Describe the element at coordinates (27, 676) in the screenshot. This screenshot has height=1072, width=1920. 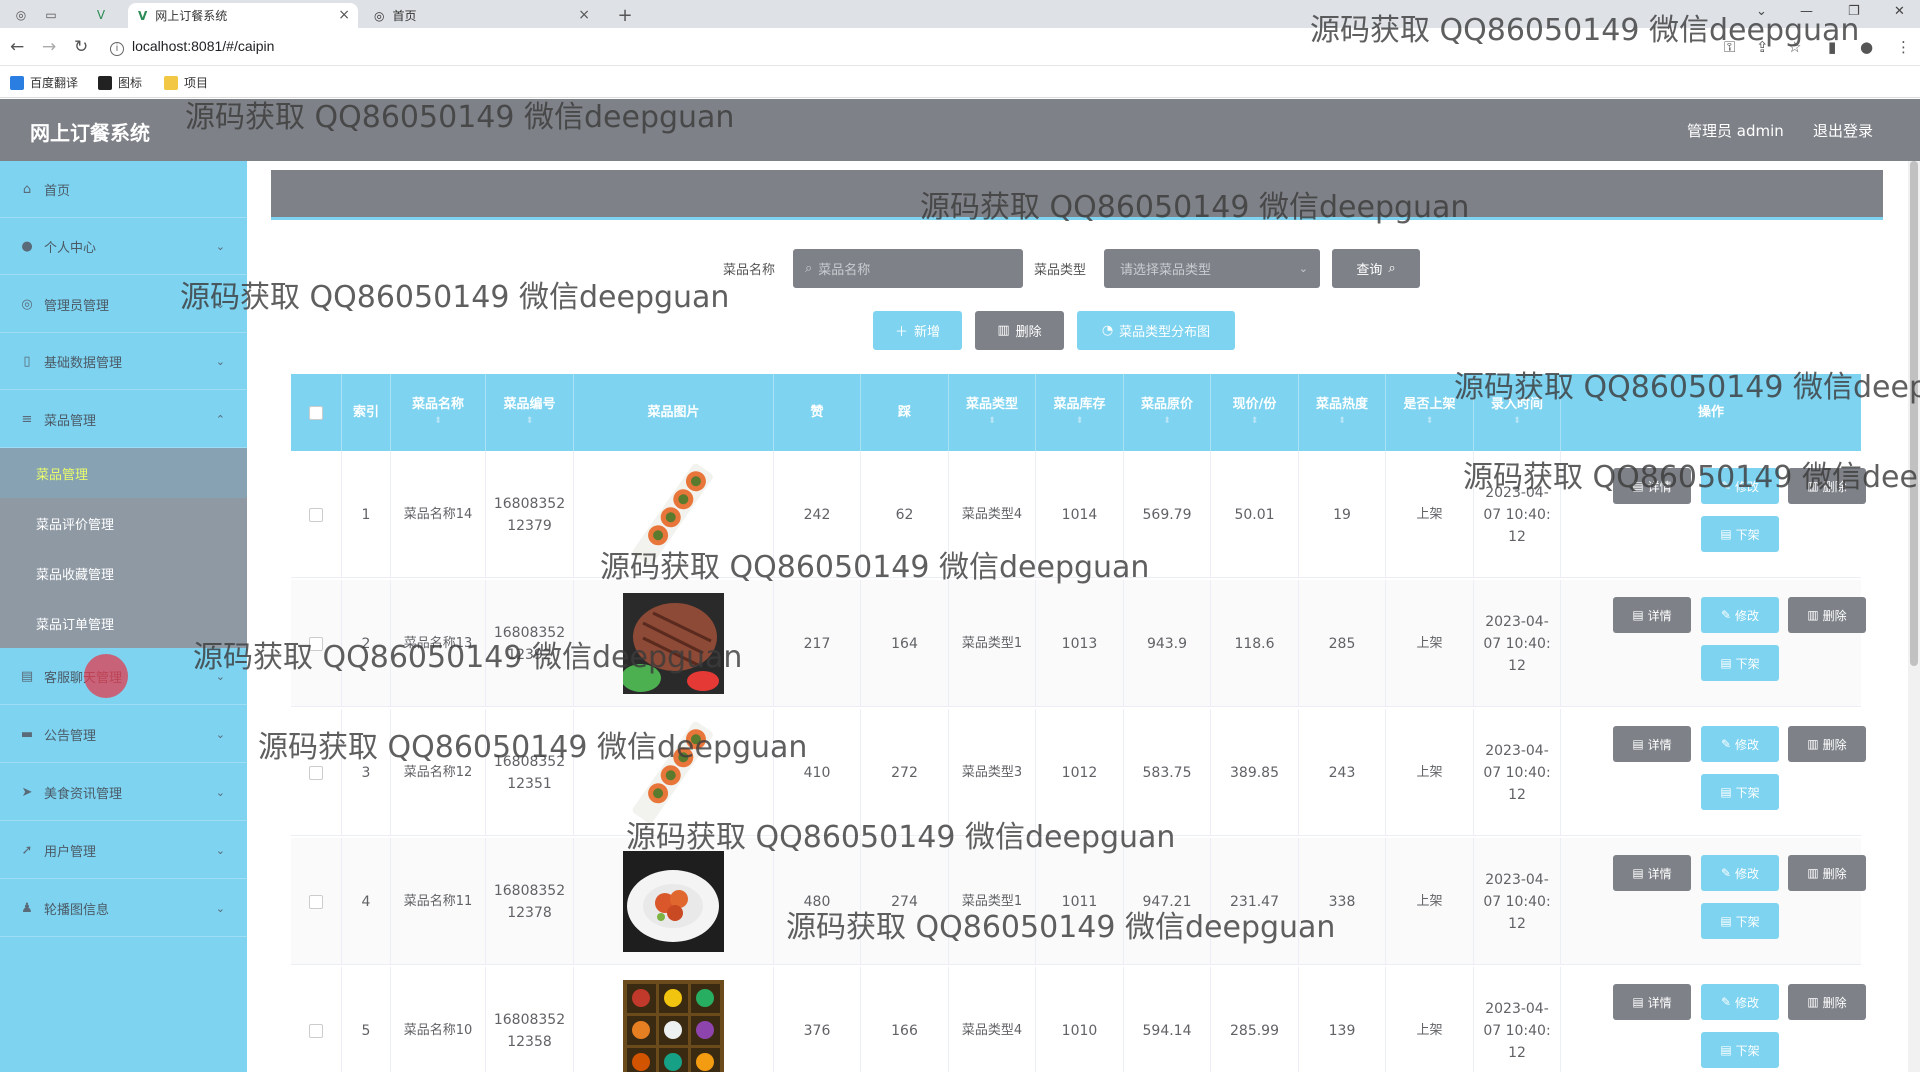
I see `clipboard-icon: ▤` at that location.